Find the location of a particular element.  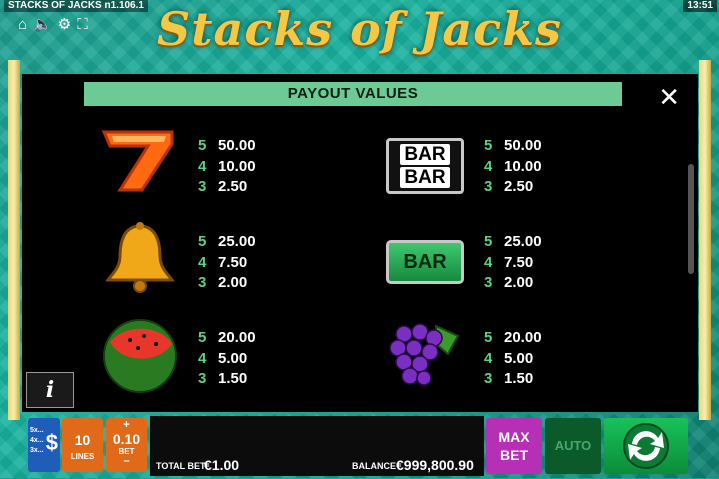

right-pillar is located at coordinates (705, 240).